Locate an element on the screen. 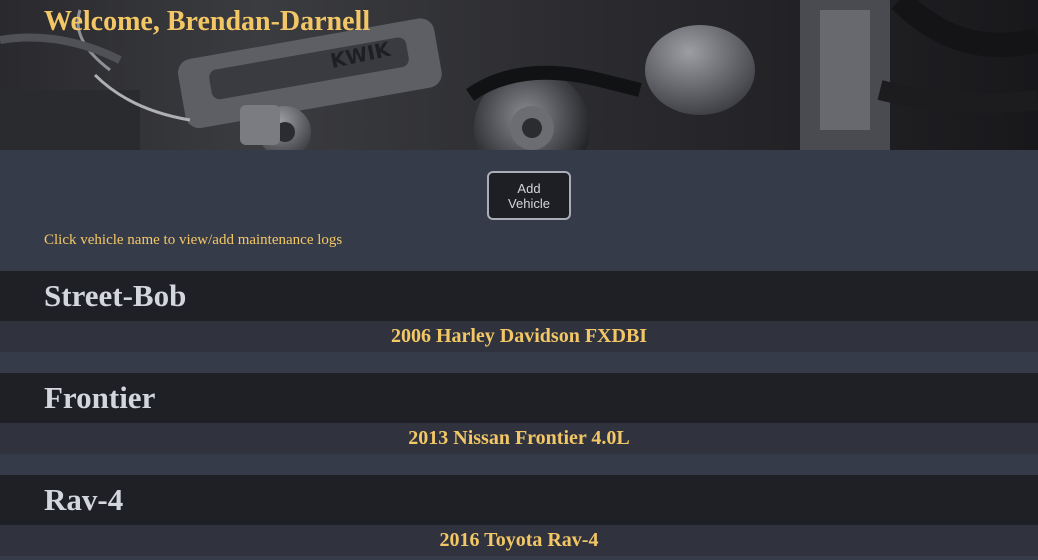  vehicle-description: 2006 Harley Davidson FXDBI is located at coordinates (519, 336).